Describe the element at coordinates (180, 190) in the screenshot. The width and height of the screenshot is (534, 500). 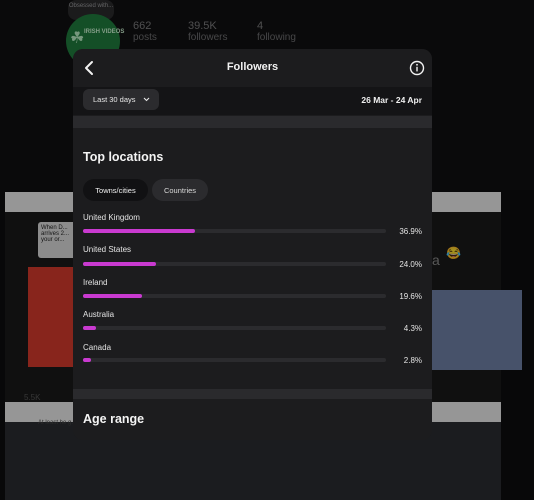
I see `tab-countries: Countries` at that location.